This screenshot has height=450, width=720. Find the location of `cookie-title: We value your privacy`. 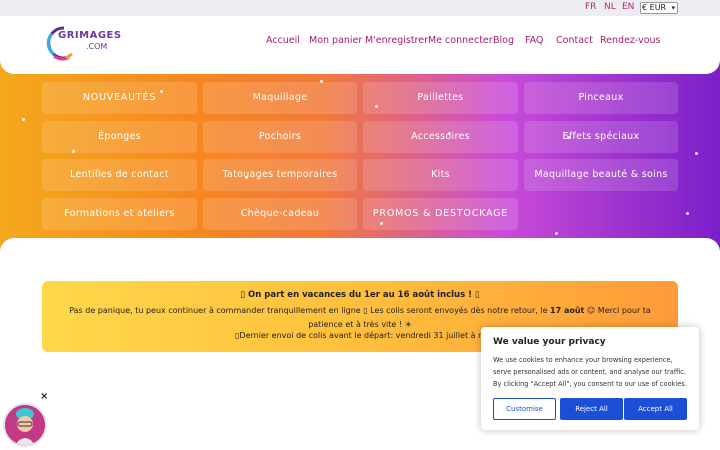

cookie-title: We value your privacy is located at coordinates (549, 342).